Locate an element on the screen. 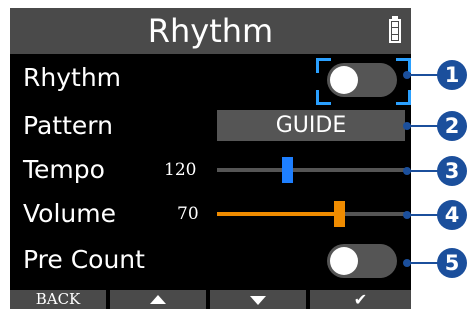  slider-fill is located at coordinates (275, 214).